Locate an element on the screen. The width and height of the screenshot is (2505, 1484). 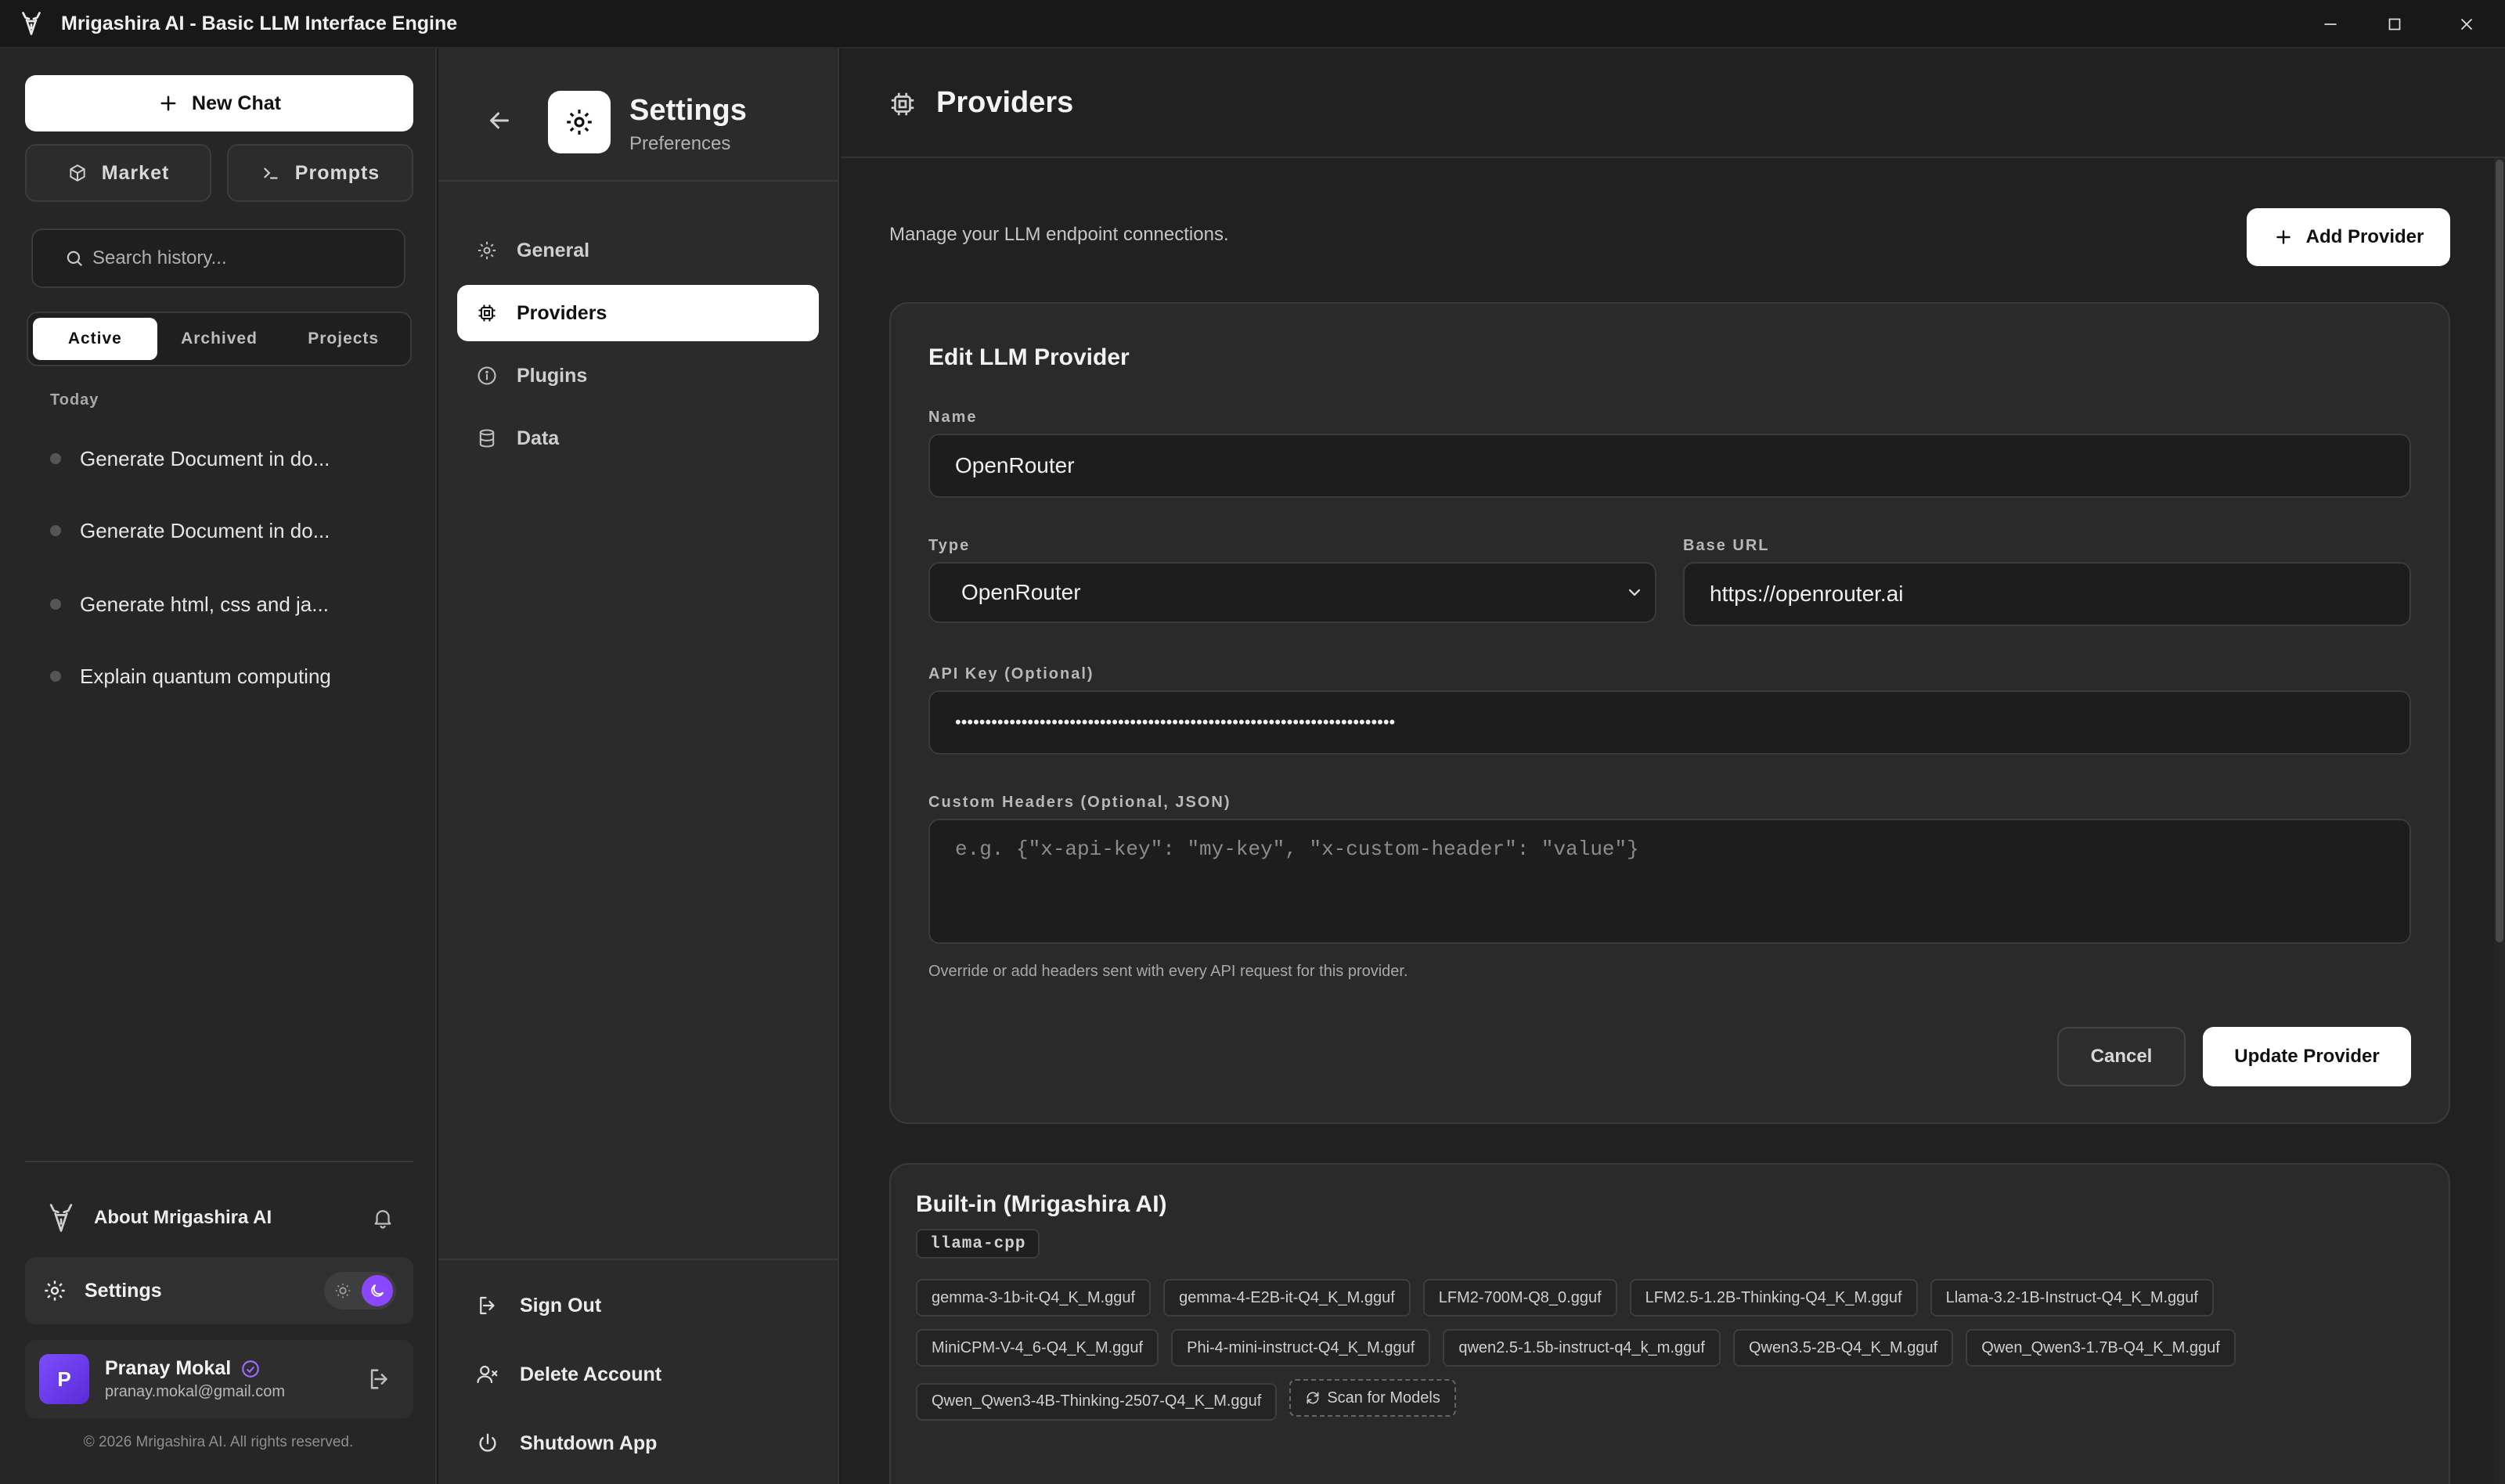
custom-headers-input is located at coordinates (1682, 884).